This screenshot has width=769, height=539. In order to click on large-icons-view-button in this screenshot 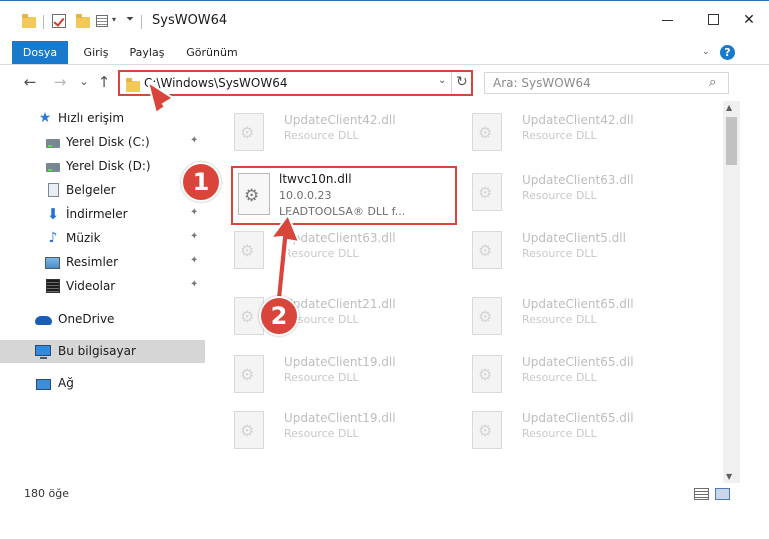, I will do `click(722, 494)`.